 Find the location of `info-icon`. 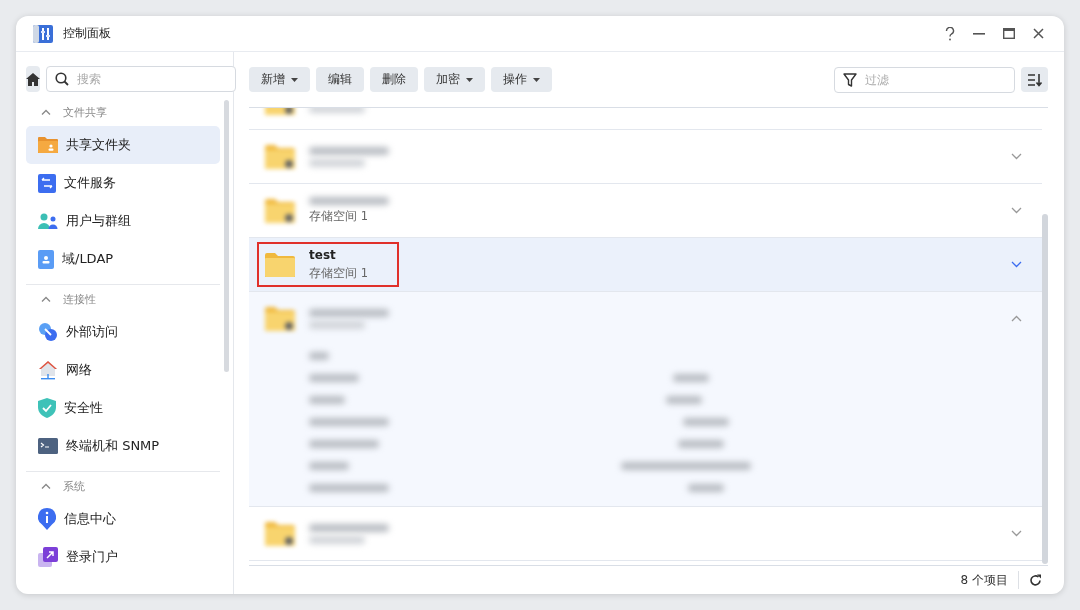

info-icon is located at coordinates (47, 519).